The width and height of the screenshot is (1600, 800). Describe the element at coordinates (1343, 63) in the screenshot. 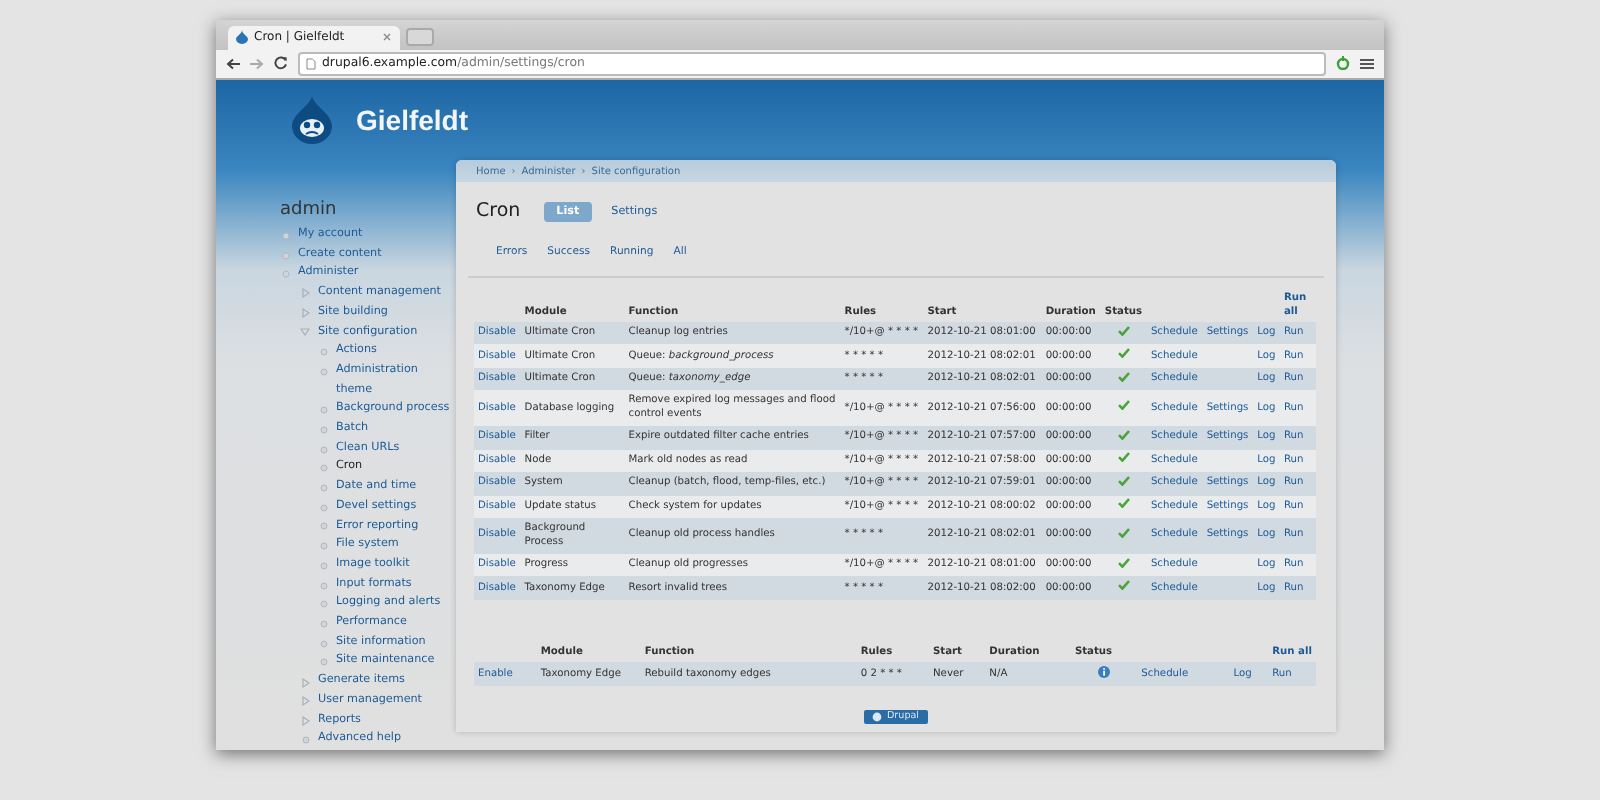

I see `extension-icon` at that location.